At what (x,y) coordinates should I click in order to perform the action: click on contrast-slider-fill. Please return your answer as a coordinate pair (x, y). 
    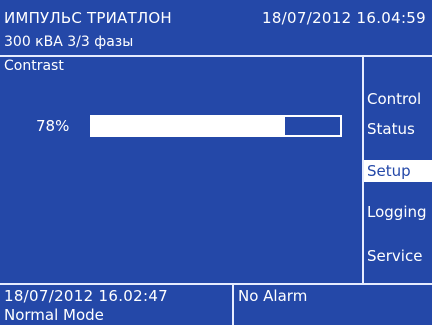
    Looking at the image, I should click on (189, 126).